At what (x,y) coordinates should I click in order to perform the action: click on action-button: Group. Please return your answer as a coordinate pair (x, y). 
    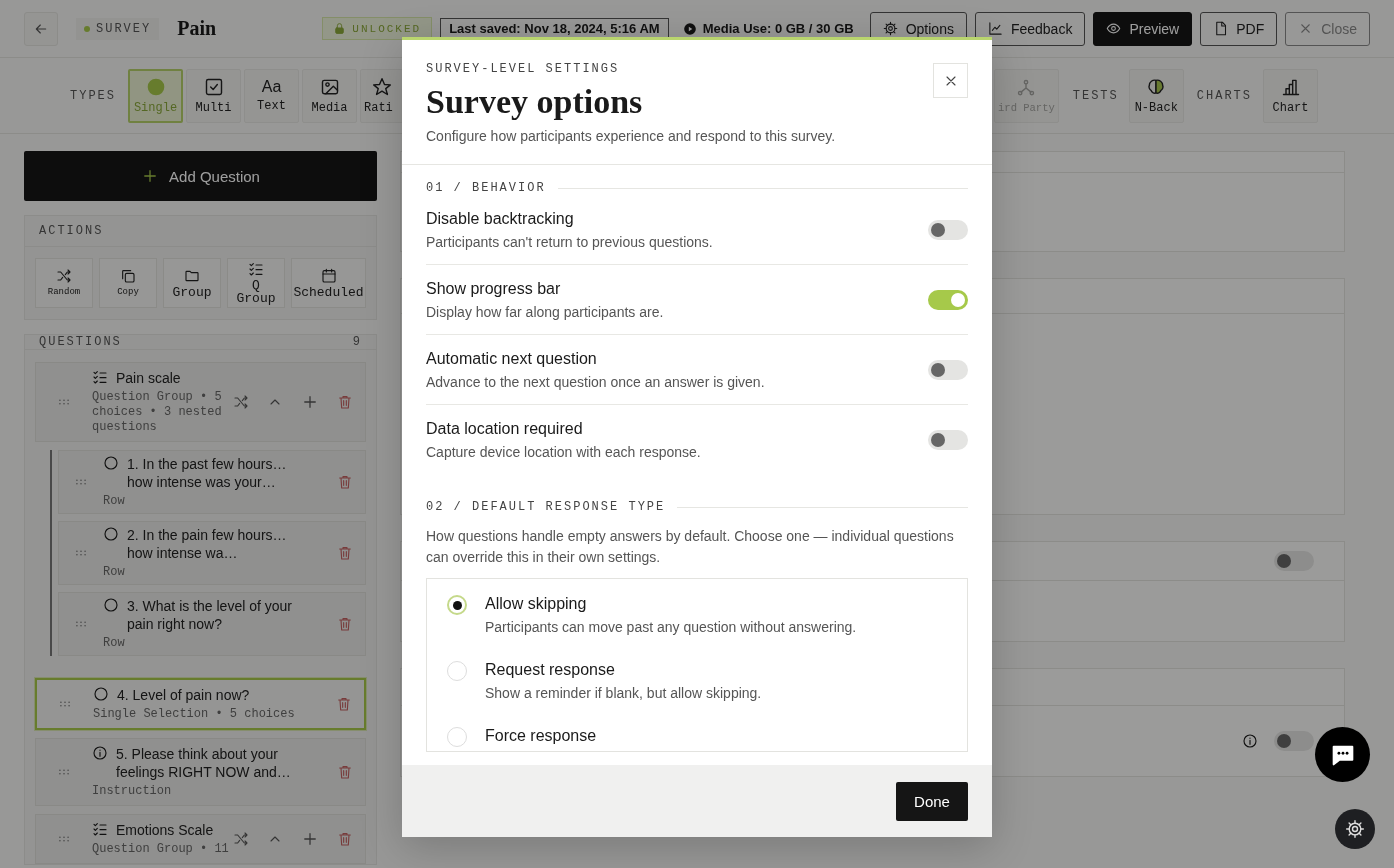
    Looking at the image, I should click on (192, 283).